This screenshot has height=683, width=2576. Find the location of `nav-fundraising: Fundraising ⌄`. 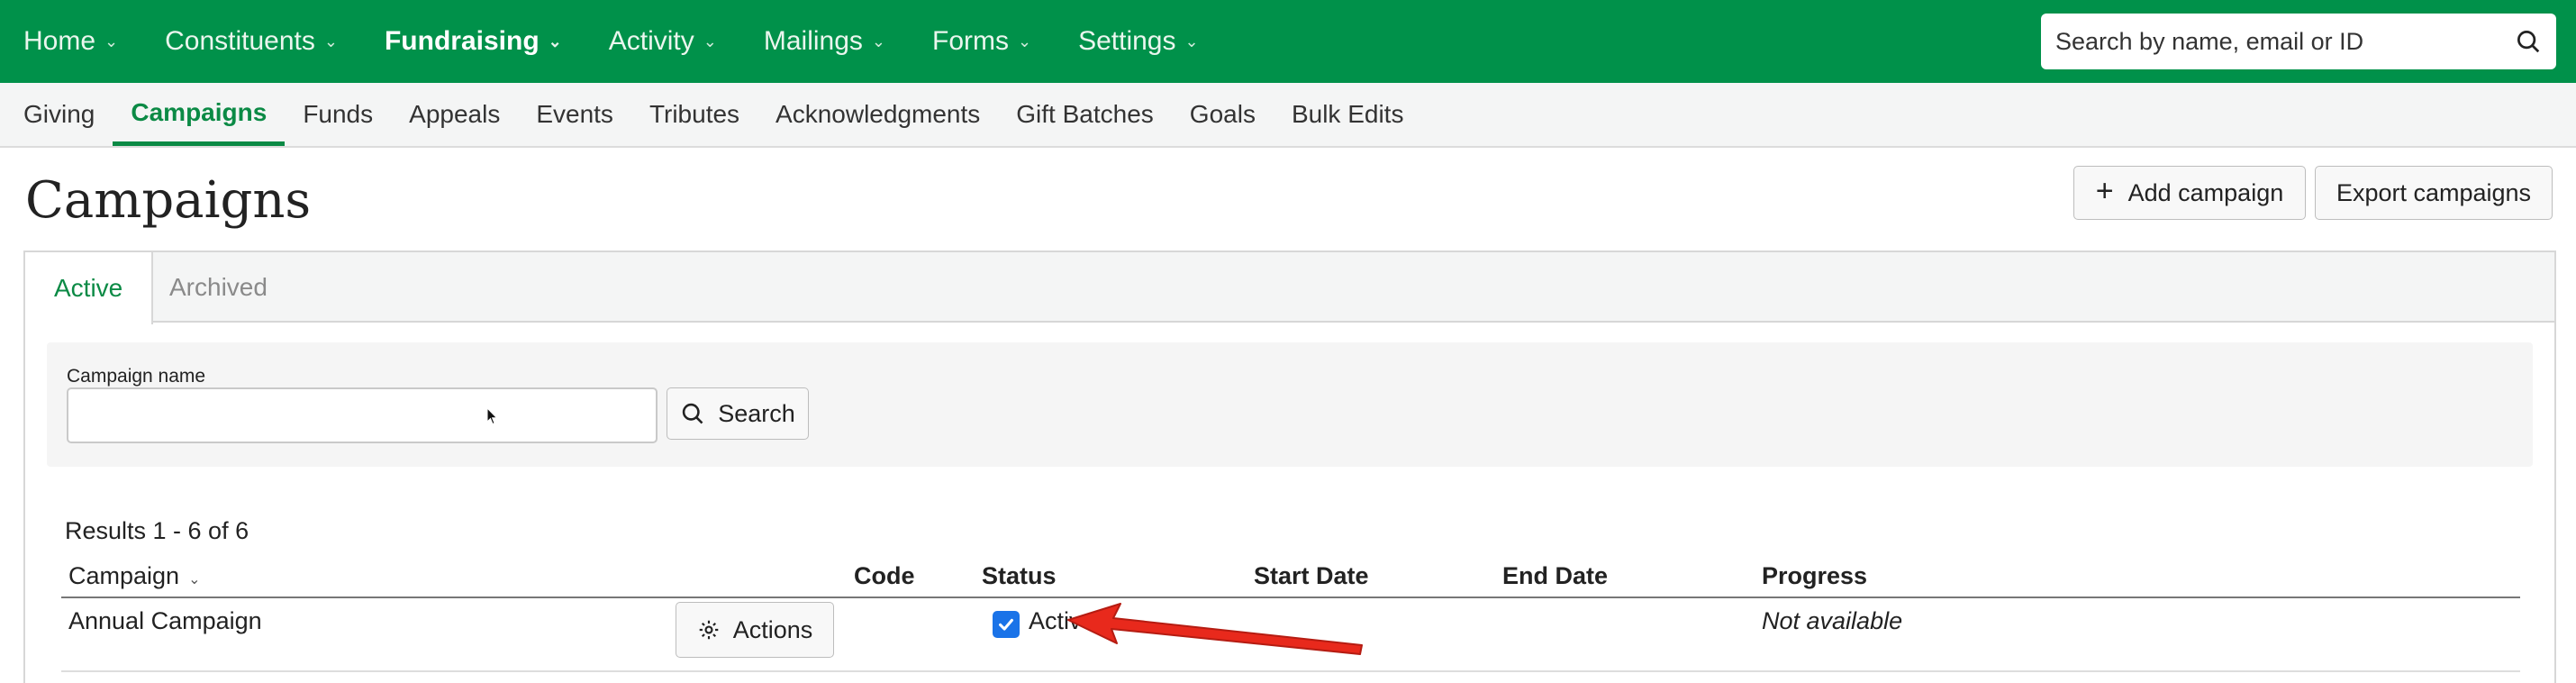

nav-fundraising: Fundraising ⌄ is located at coordinates (473, 41).